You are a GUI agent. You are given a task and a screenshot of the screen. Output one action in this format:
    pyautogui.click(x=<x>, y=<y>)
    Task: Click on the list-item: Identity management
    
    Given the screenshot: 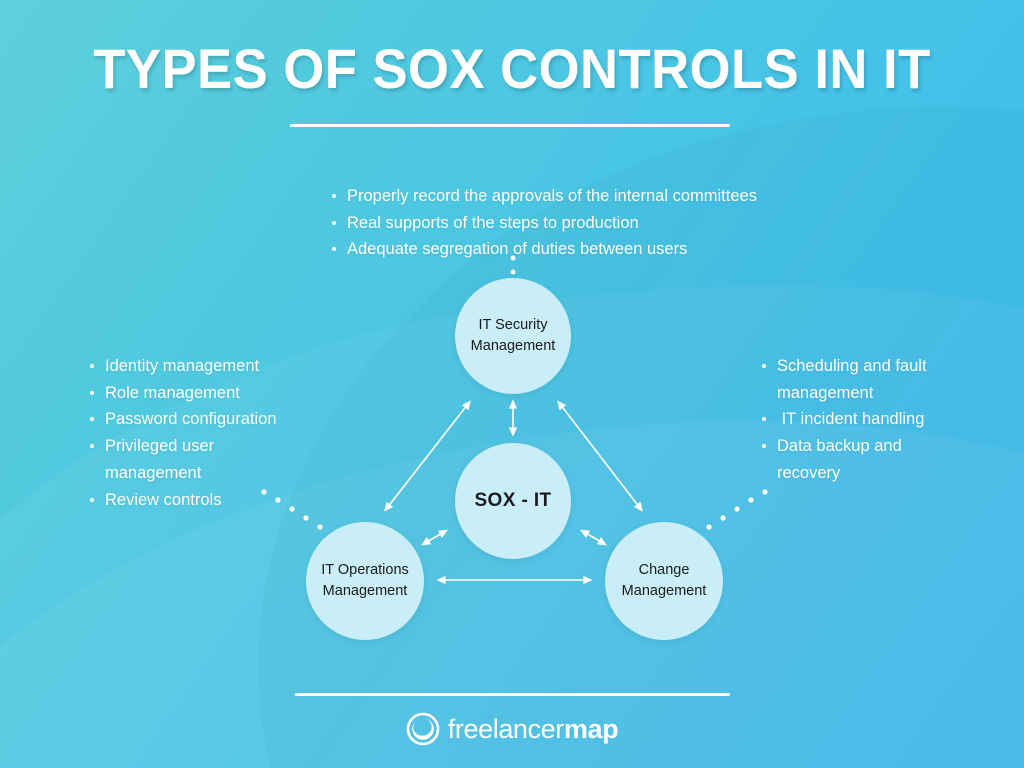 What is the action you would take?
    pyautogui.click(x=195, y=366)
    